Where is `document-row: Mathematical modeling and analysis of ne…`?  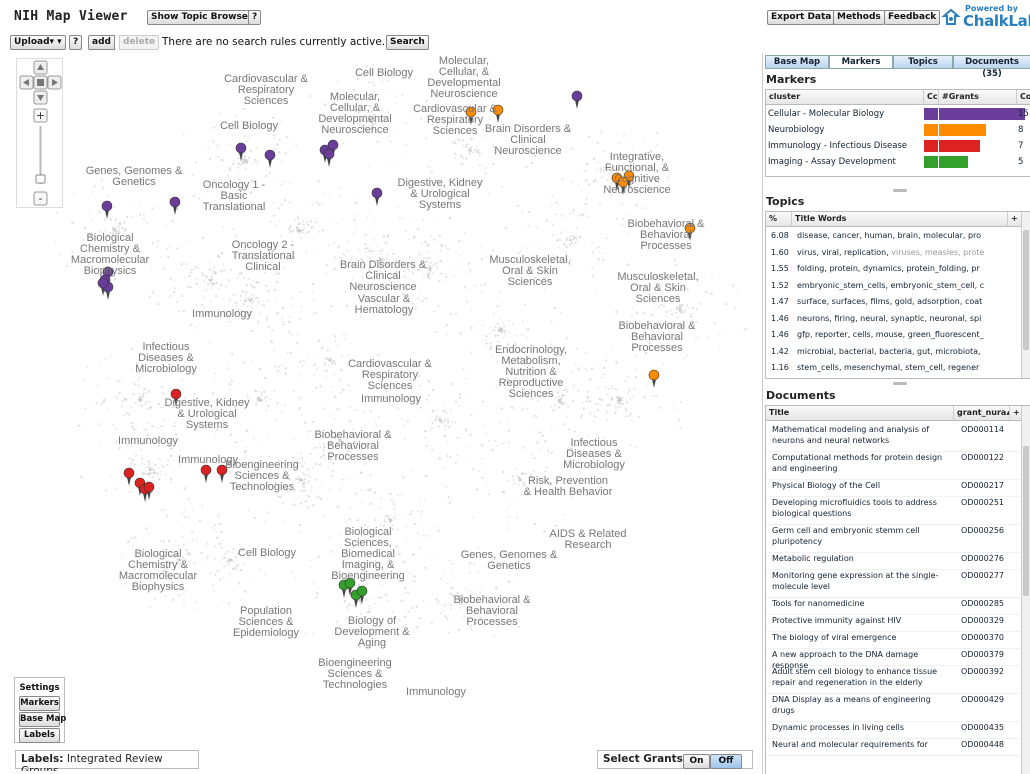 document-row: Mathematical modeling and analysis of ne… is located at coordinates (894, 438).